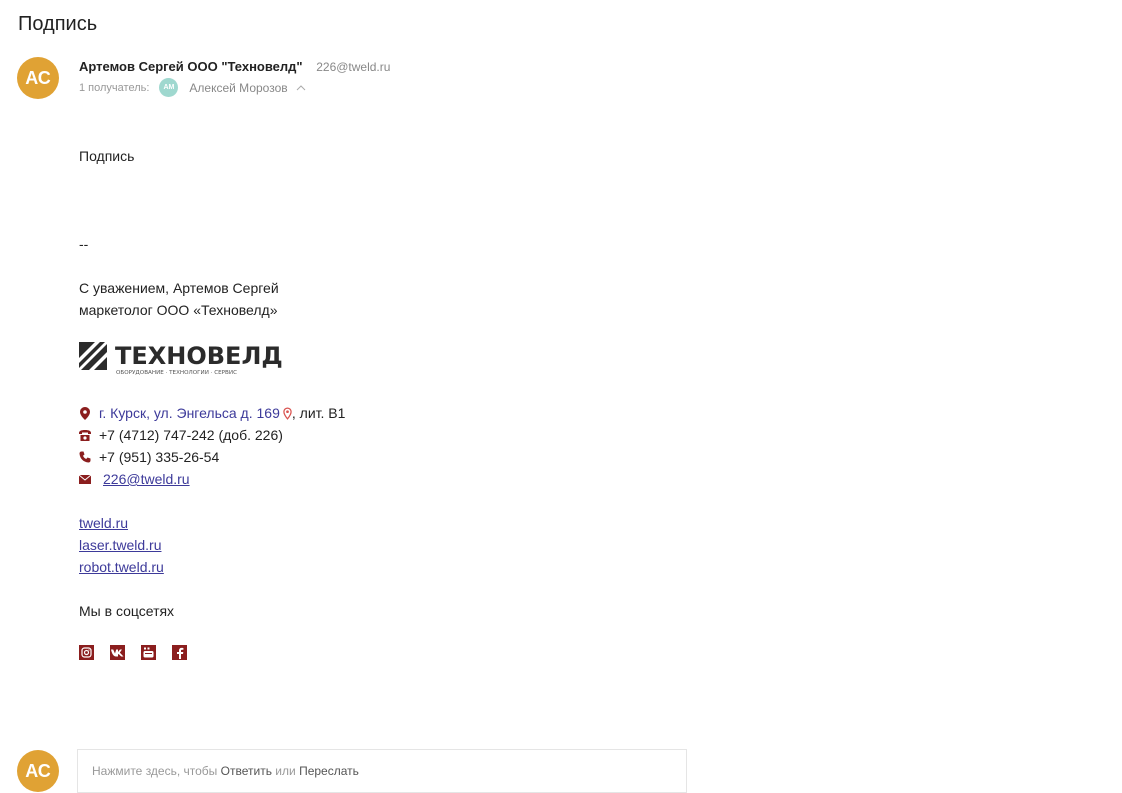 The image size is (1122, 793). I want to click on recipient-avatar: АМ, so click(169, 87).